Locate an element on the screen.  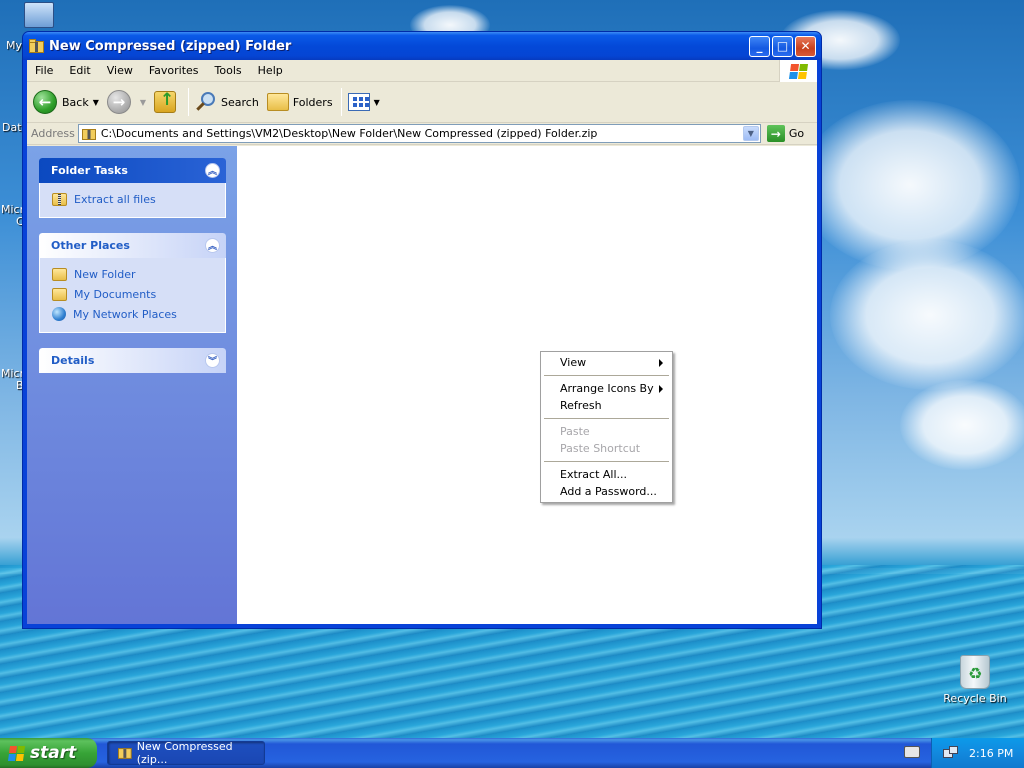
taskbar: start New Compressed (zip... 2:16 PM is located at coordinates (512, 753).